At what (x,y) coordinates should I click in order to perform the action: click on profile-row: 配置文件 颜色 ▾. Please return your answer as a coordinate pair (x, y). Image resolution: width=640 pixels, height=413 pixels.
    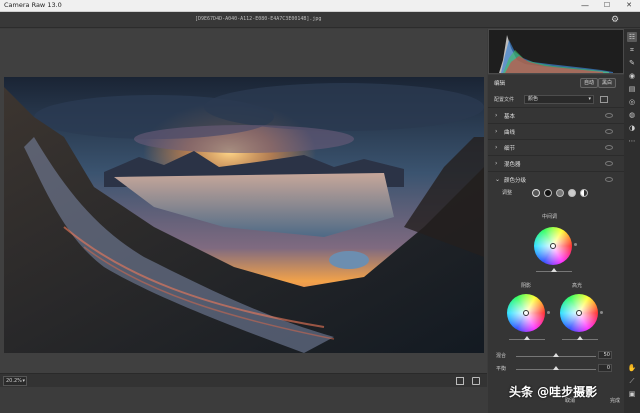
    Looking at the image, I should click on (556, 100).